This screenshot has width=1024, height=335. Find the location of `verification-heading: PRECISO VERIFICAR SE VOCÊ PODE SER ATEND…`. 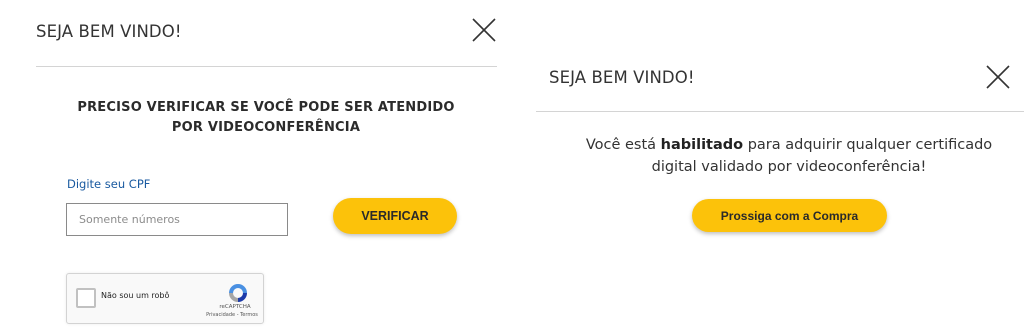

verification-heading: PRECISO VERIFICAR SE VOCÊ PODE SER ATEND… is located at coordinates (266, 118).